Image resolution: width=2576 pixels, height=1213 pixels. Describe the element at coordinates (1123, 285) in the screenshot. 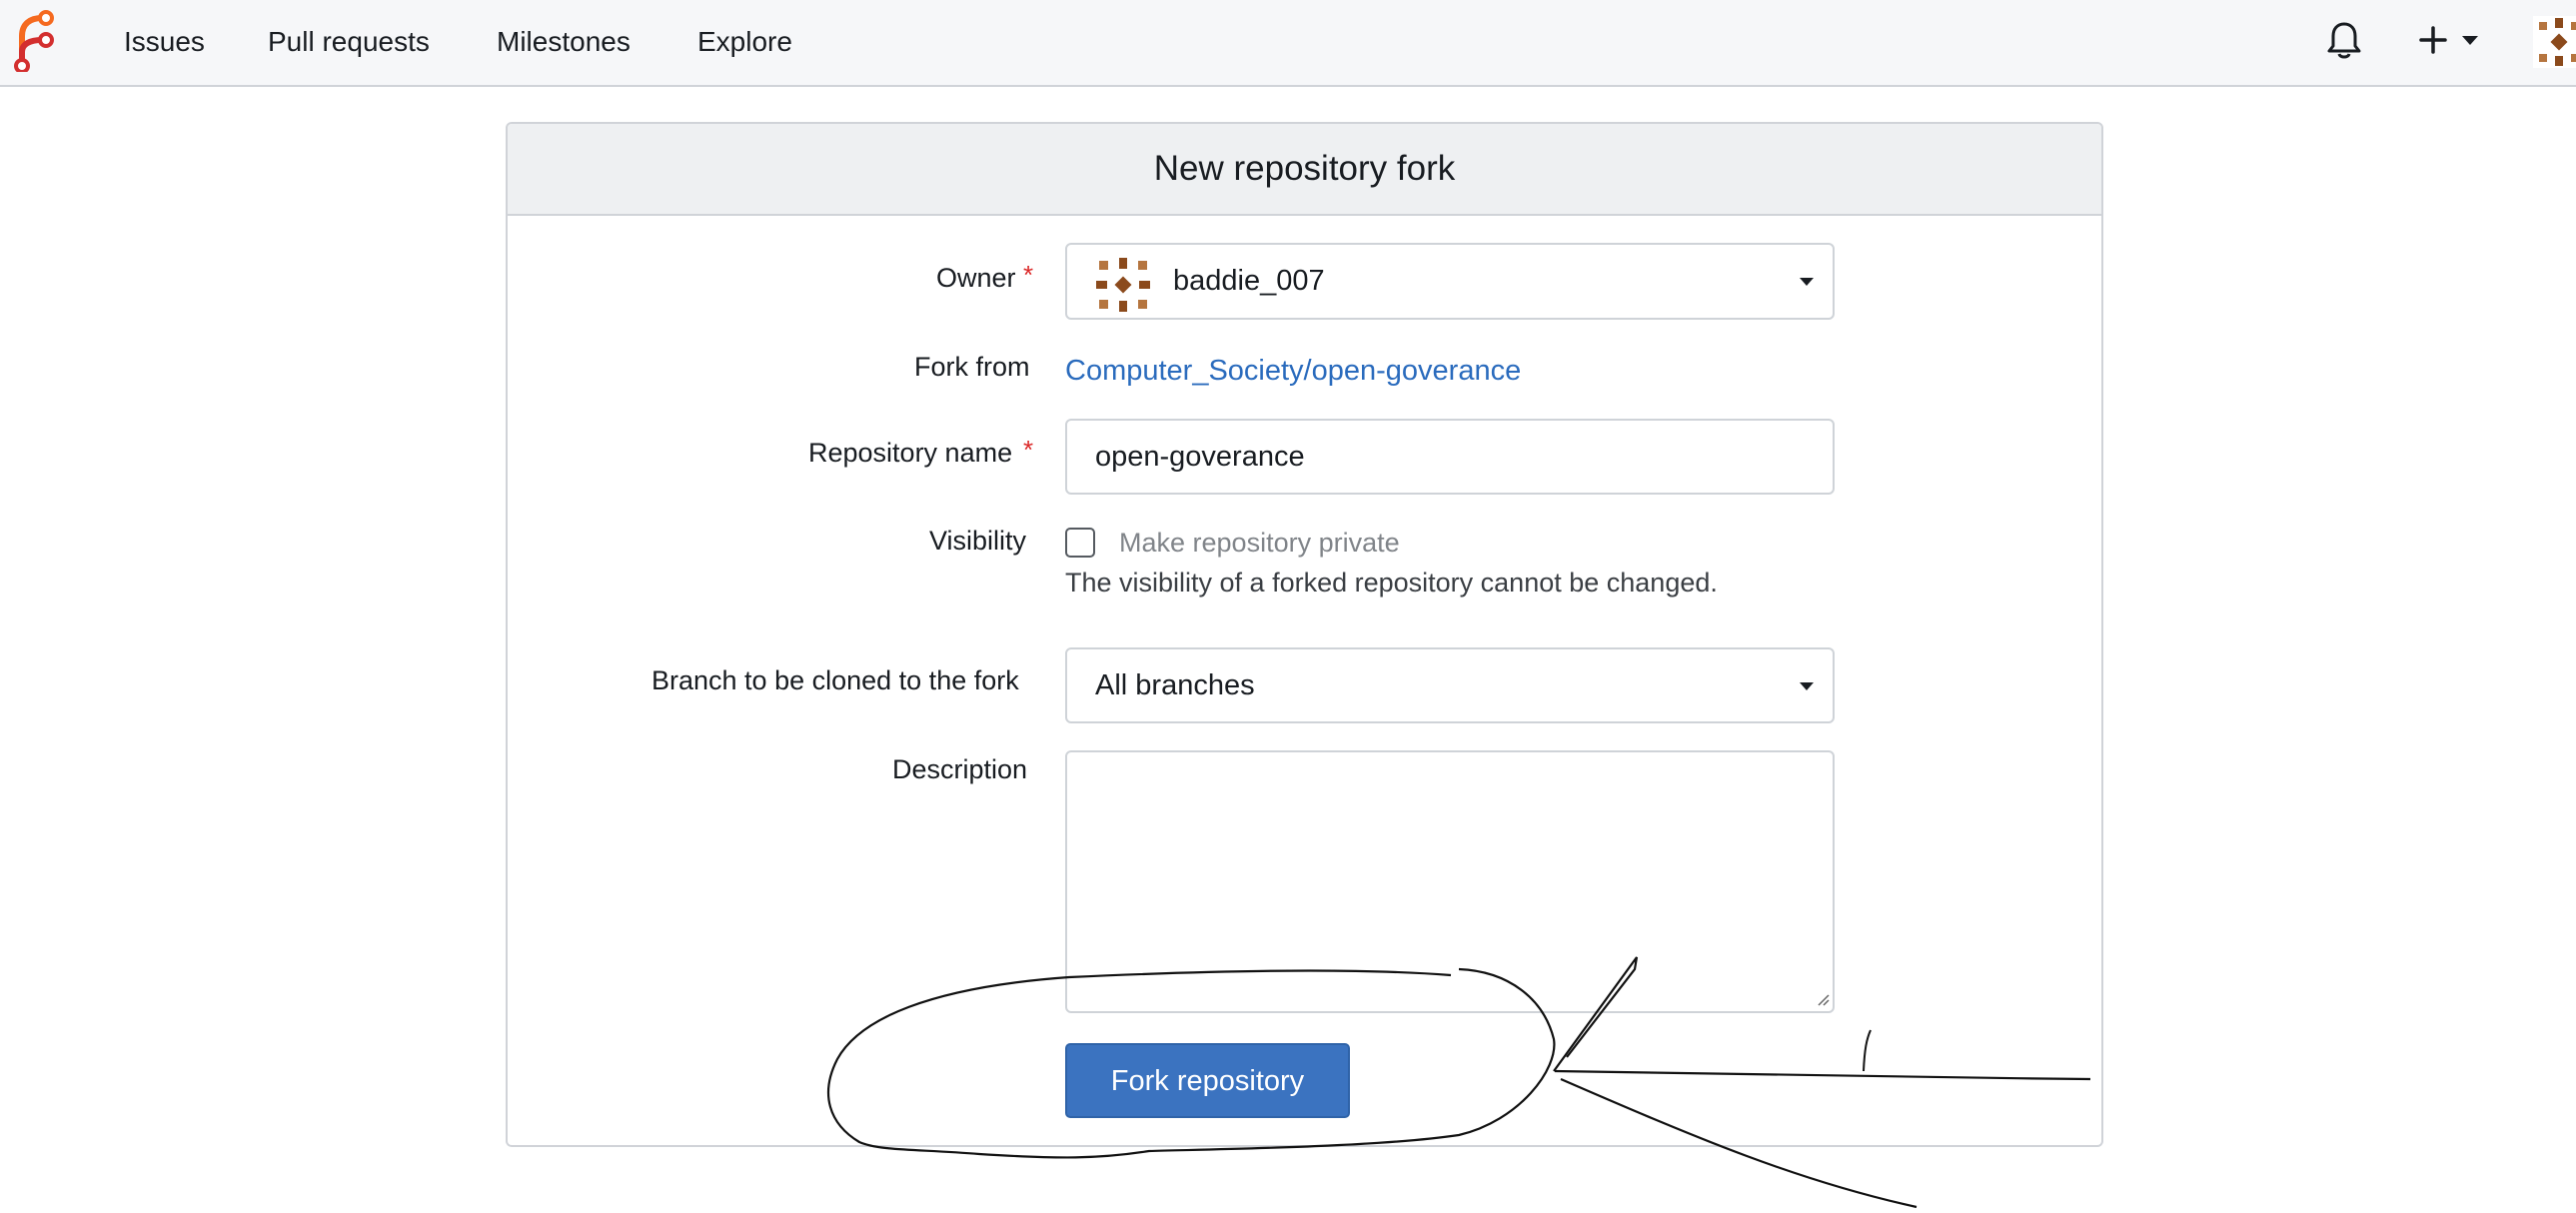

I see `owner-avatar` at that location.